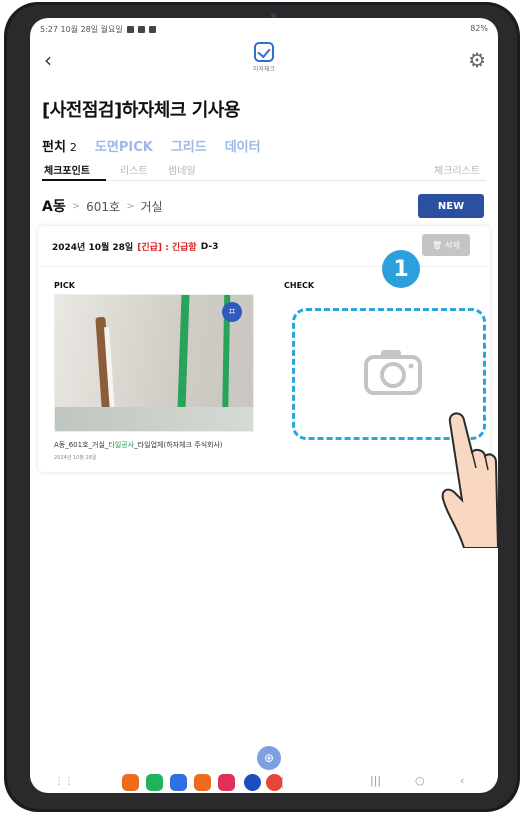  What do you see at coordinates (167, 248) in the screenshot?
I see `urgent-label: [긴급] : 긴급함` at bounding box center [167, 248].